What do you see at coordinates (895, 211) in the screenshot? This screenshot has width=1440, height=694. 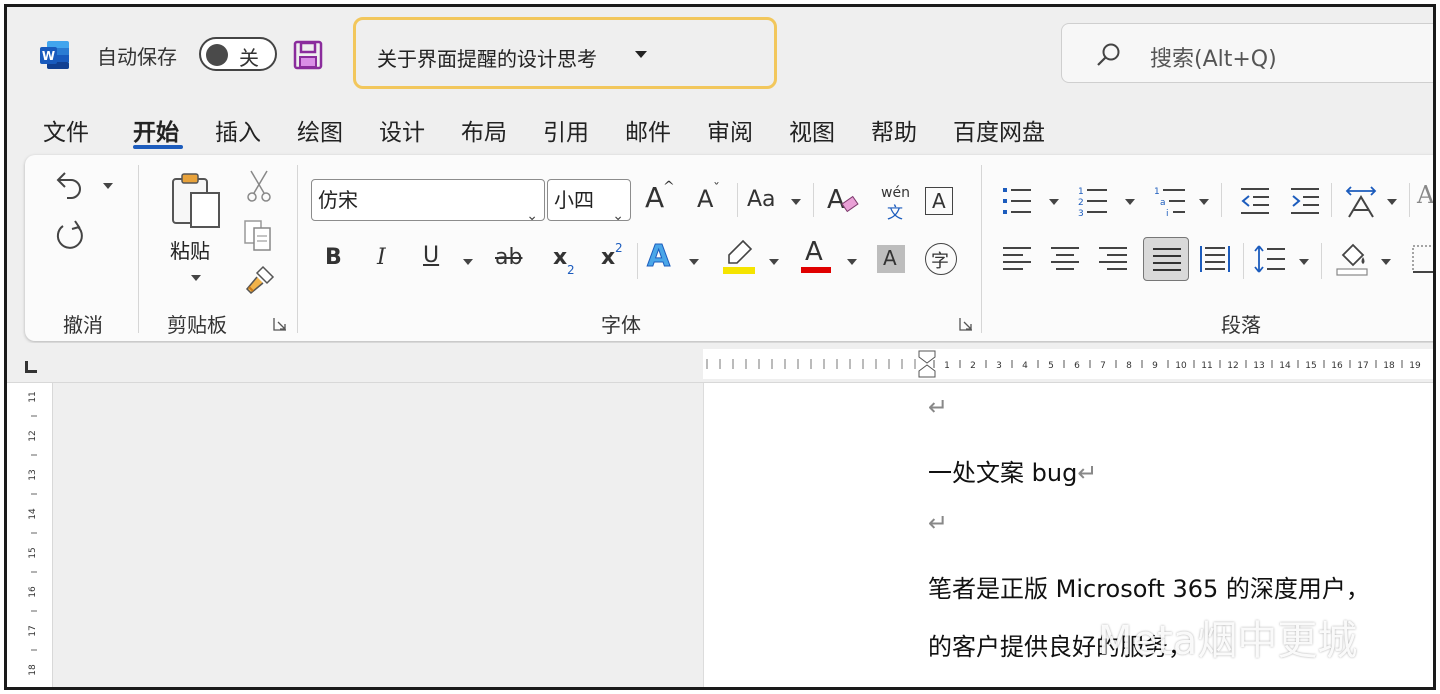 I see `phonetic-guide-button: 文` at bounding box center [895, 211].